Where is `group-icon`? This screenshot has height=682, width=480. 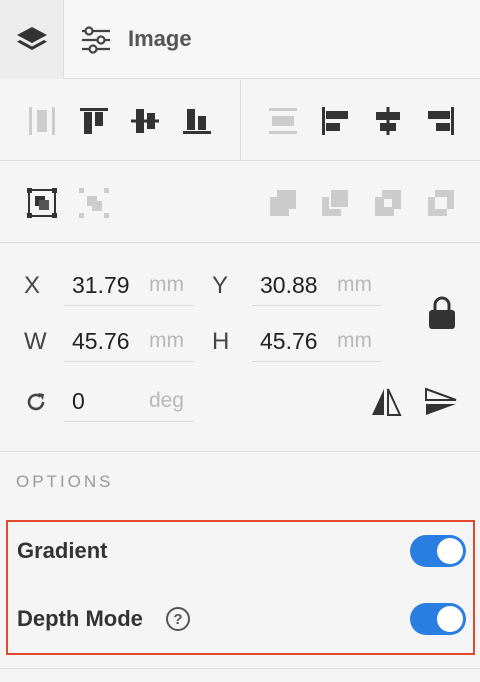 group-icon is located at coordinates (42, 203).